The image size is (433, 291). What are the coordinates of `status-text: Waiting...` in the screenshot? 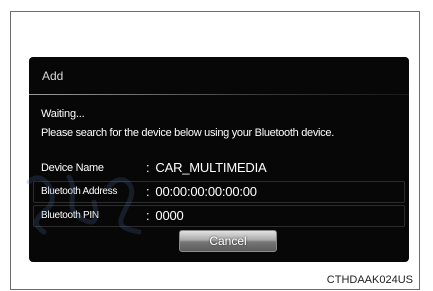 It's located at (63, 114).